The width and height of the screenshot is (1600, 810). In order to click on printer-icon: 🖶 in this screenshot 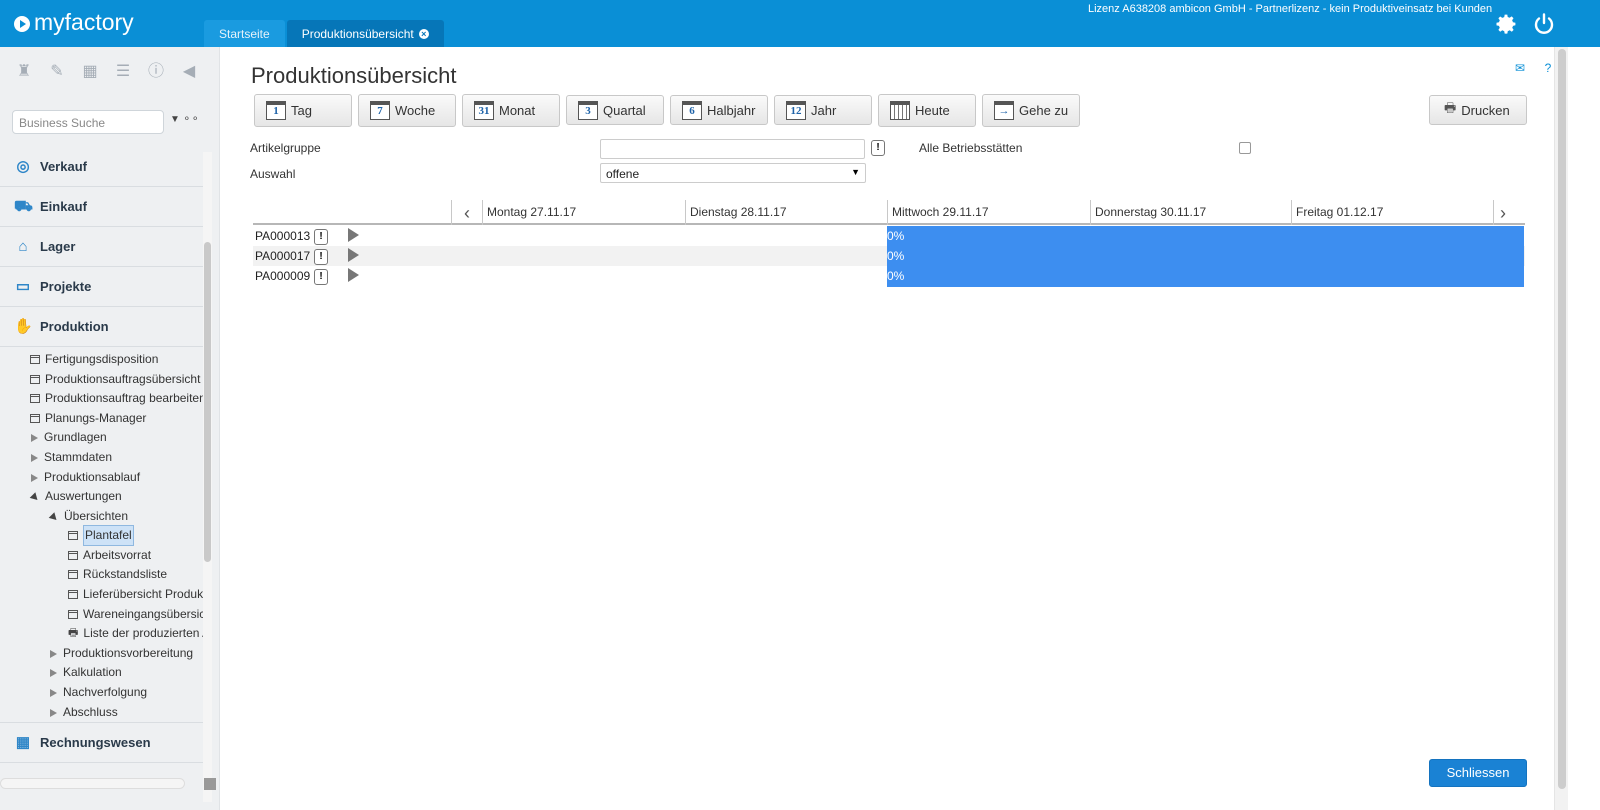, I will do `click(73, 633)`.